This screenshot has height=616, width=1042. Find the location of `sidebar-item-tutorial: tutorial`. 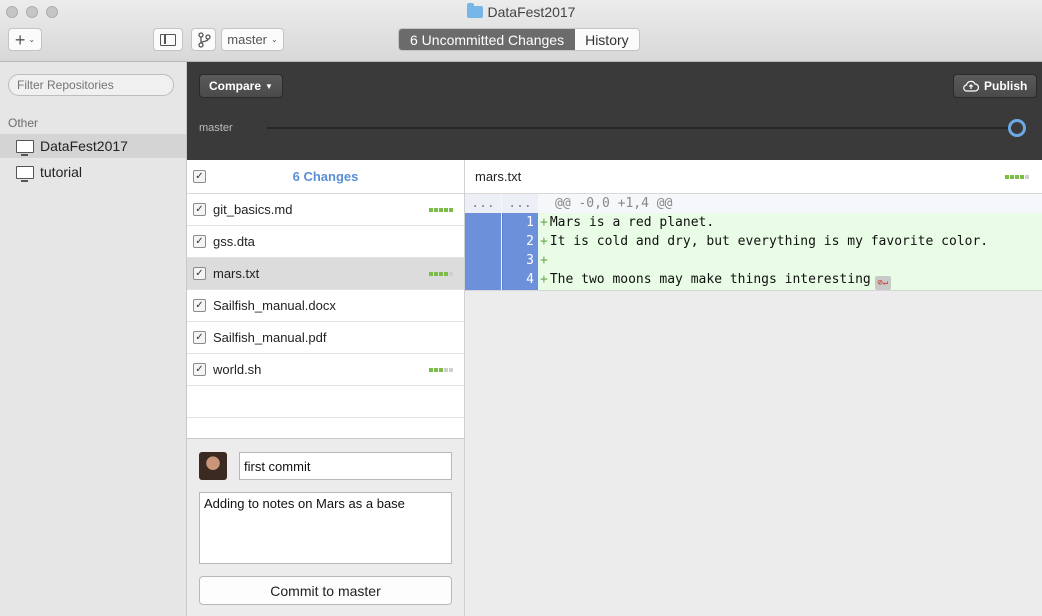

sidebar-item-tutorial: tutorial is located at coordinates (93, 172).